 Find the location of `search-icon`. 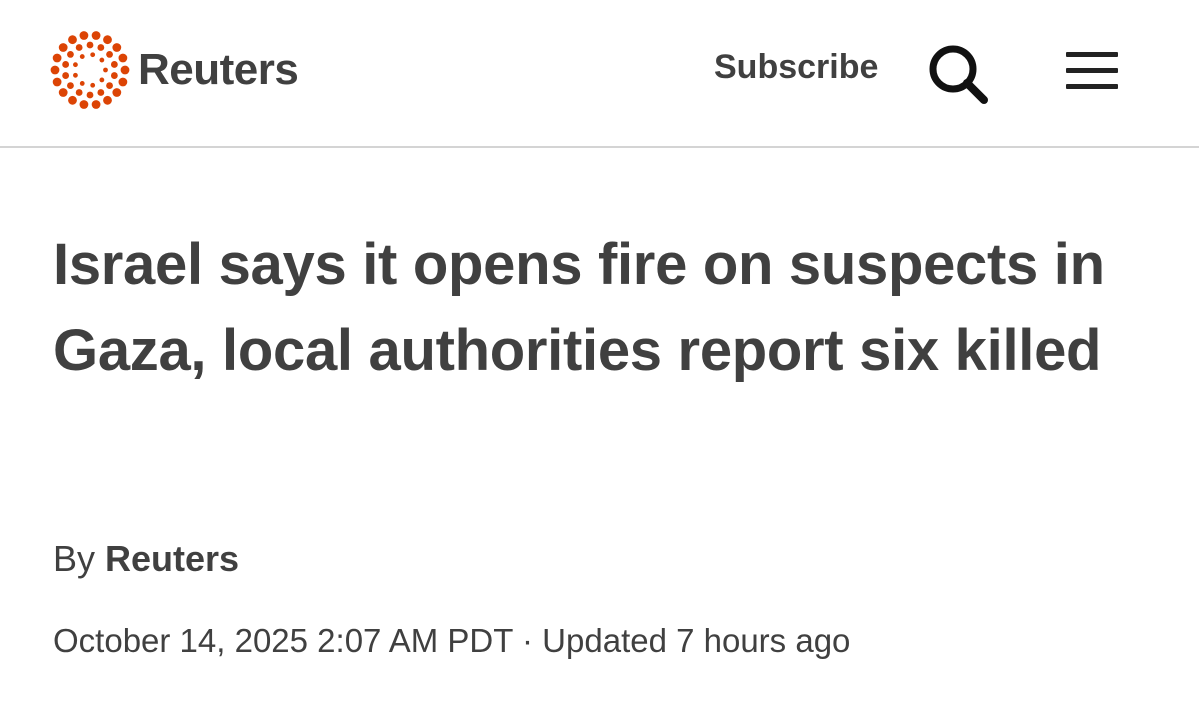

search-icon is located at coordinates (958, 74).